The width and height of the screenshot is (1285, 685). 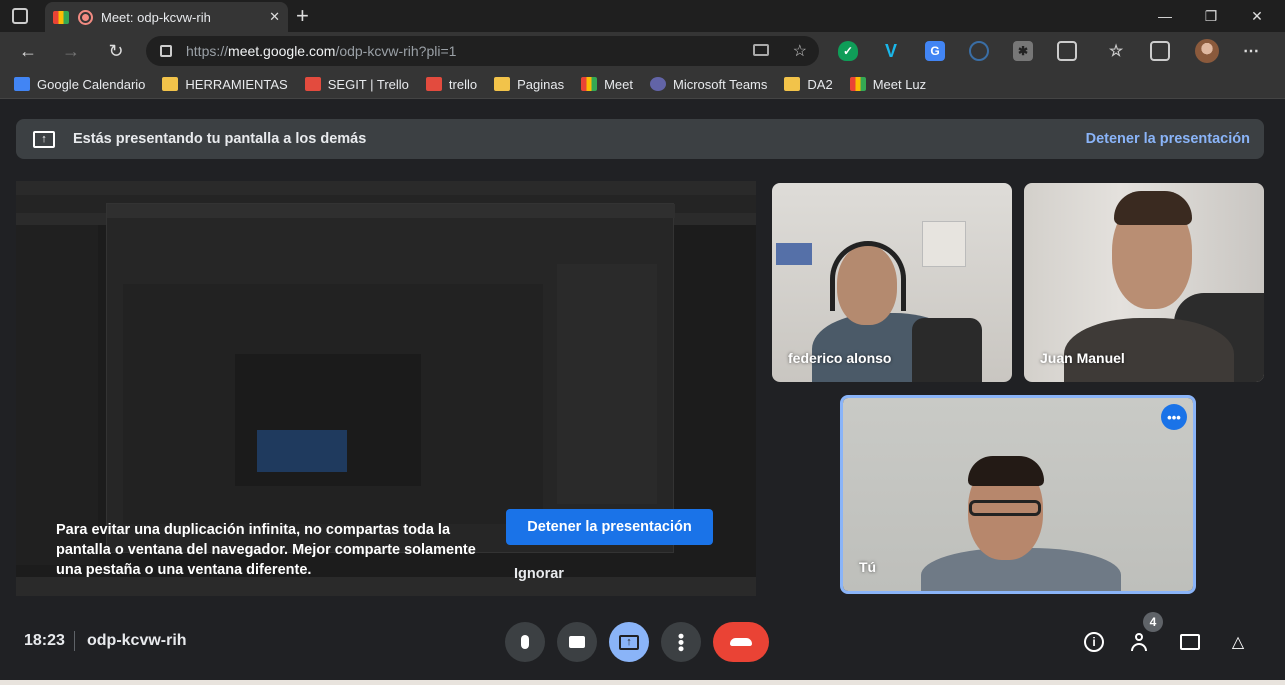 I want to click on participant-tile-federico: federico alonso, so click(x=892, y=282).